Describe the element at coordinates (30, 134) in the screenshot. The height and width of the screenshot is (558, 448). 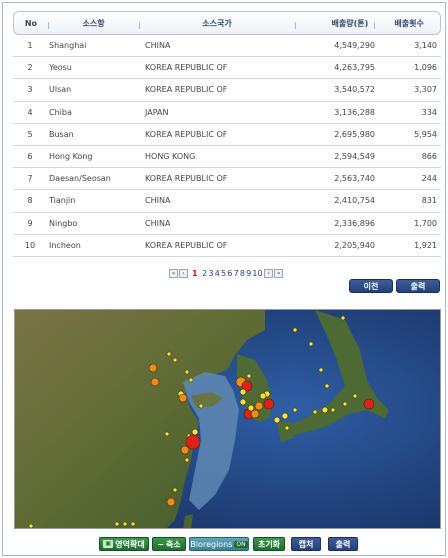
I see `row-no: 5` at that location.